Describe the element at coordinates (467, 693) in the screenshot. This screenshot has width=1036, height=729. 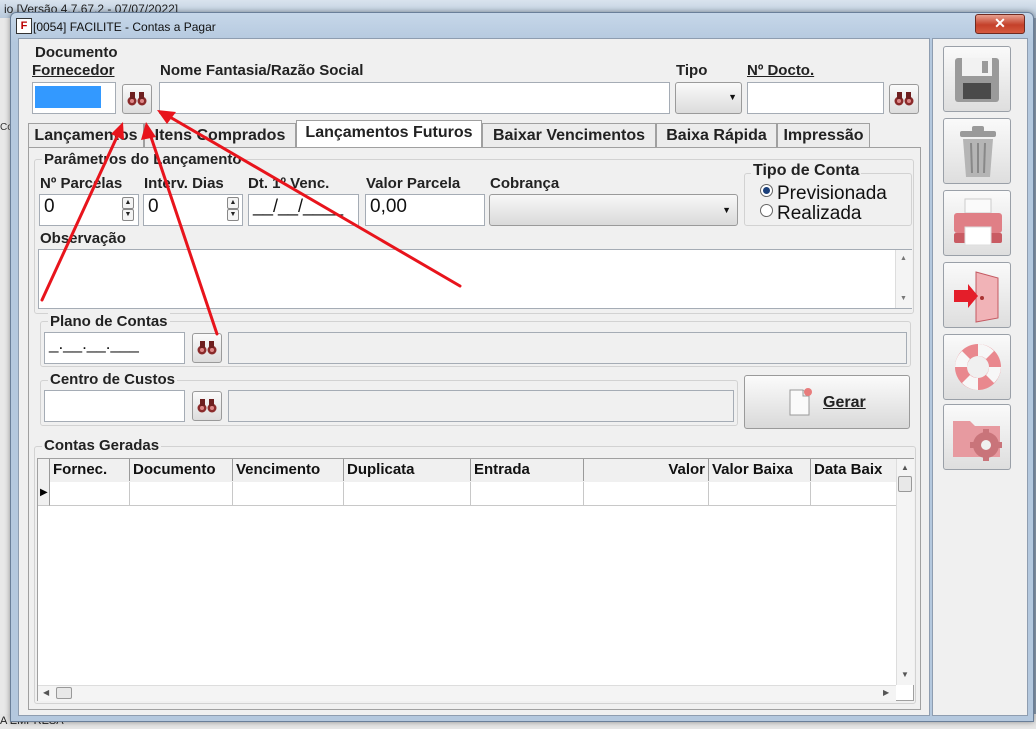
I see `grid-horizontal-scrollbar: ◀ ▶` at that location.